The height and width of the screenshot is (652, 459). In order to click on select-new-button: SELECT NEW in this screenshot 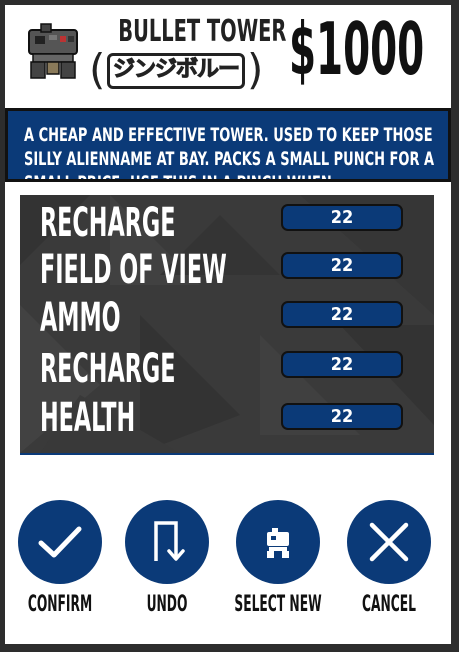, I will do `click(278, 558)`.